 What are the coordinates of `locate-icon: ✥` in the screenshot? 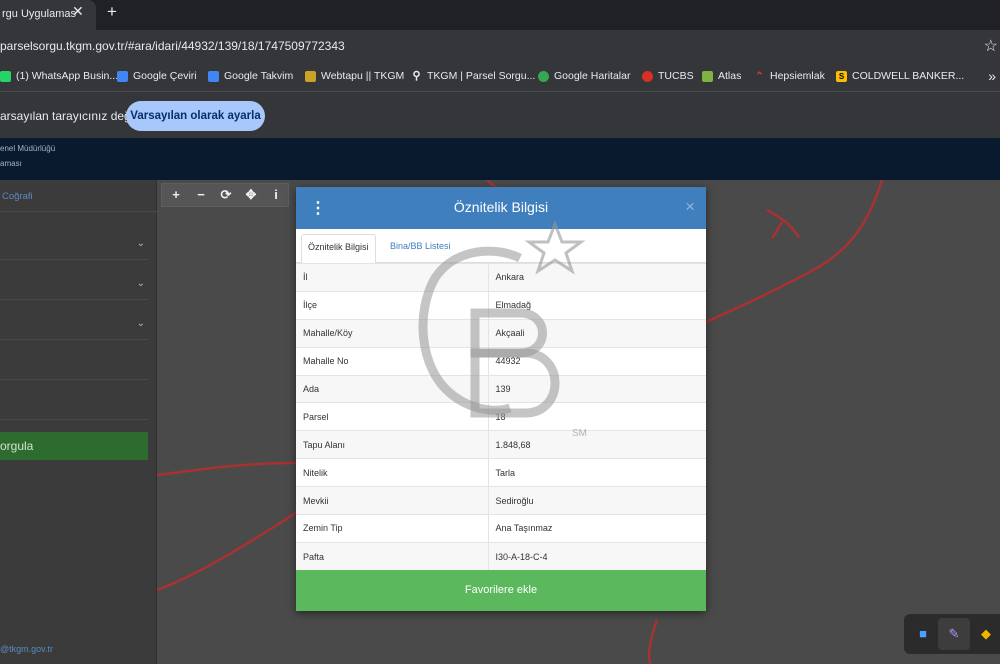 It's located at (251, 195).